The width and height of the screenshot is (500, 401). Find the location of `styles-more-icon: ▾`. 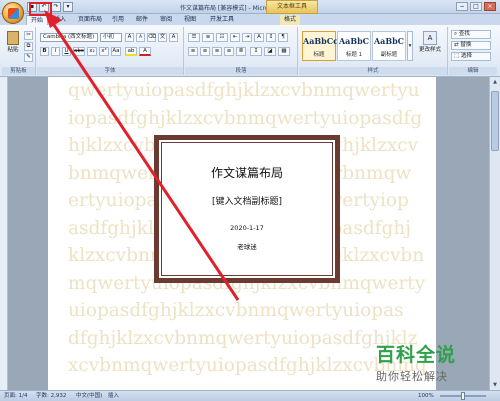

styles-more-icon: ▾ is located at coordinates (410, 46).